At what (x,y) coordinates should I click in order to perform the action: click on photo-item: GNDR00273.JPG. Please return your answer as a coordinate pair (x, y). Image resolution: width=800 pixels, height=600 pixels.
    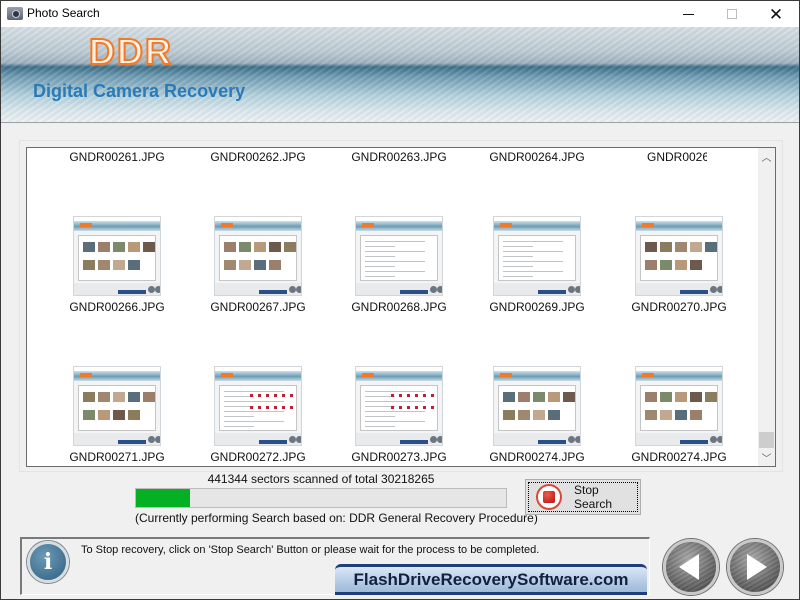
    Looking at the image, I should click on (399, 457).